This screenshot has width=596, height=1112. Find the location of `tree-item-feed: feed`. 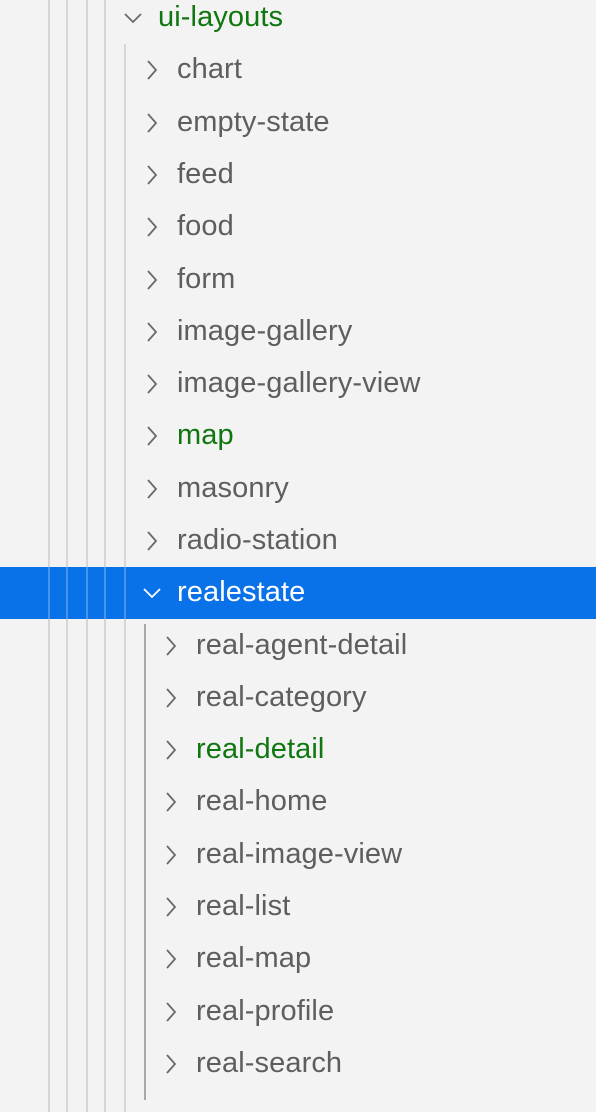

tree-item-feed: feed is located at coordinates (298, 175).